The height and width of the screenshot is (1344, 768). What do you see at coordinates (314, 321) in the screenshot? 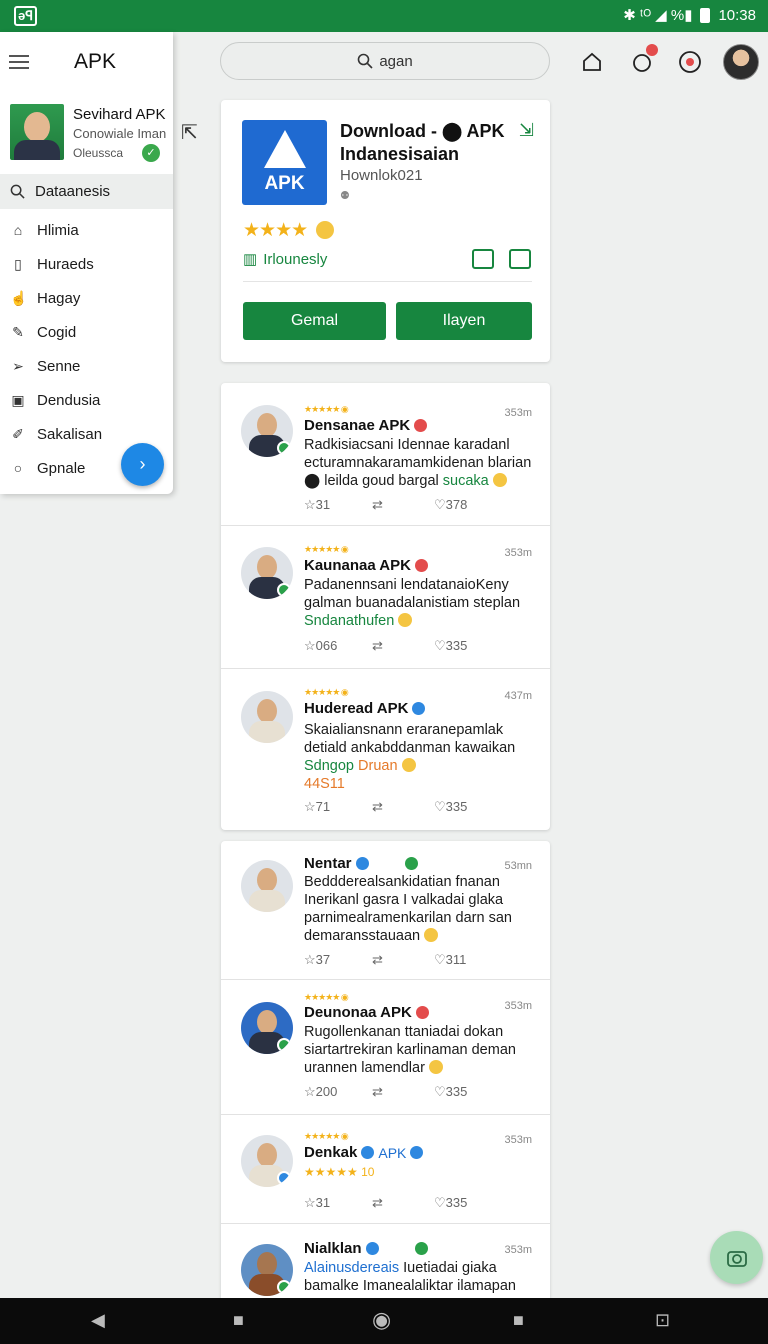
I see `primary-button-left: Gemal` at bounding box center [314, 321].